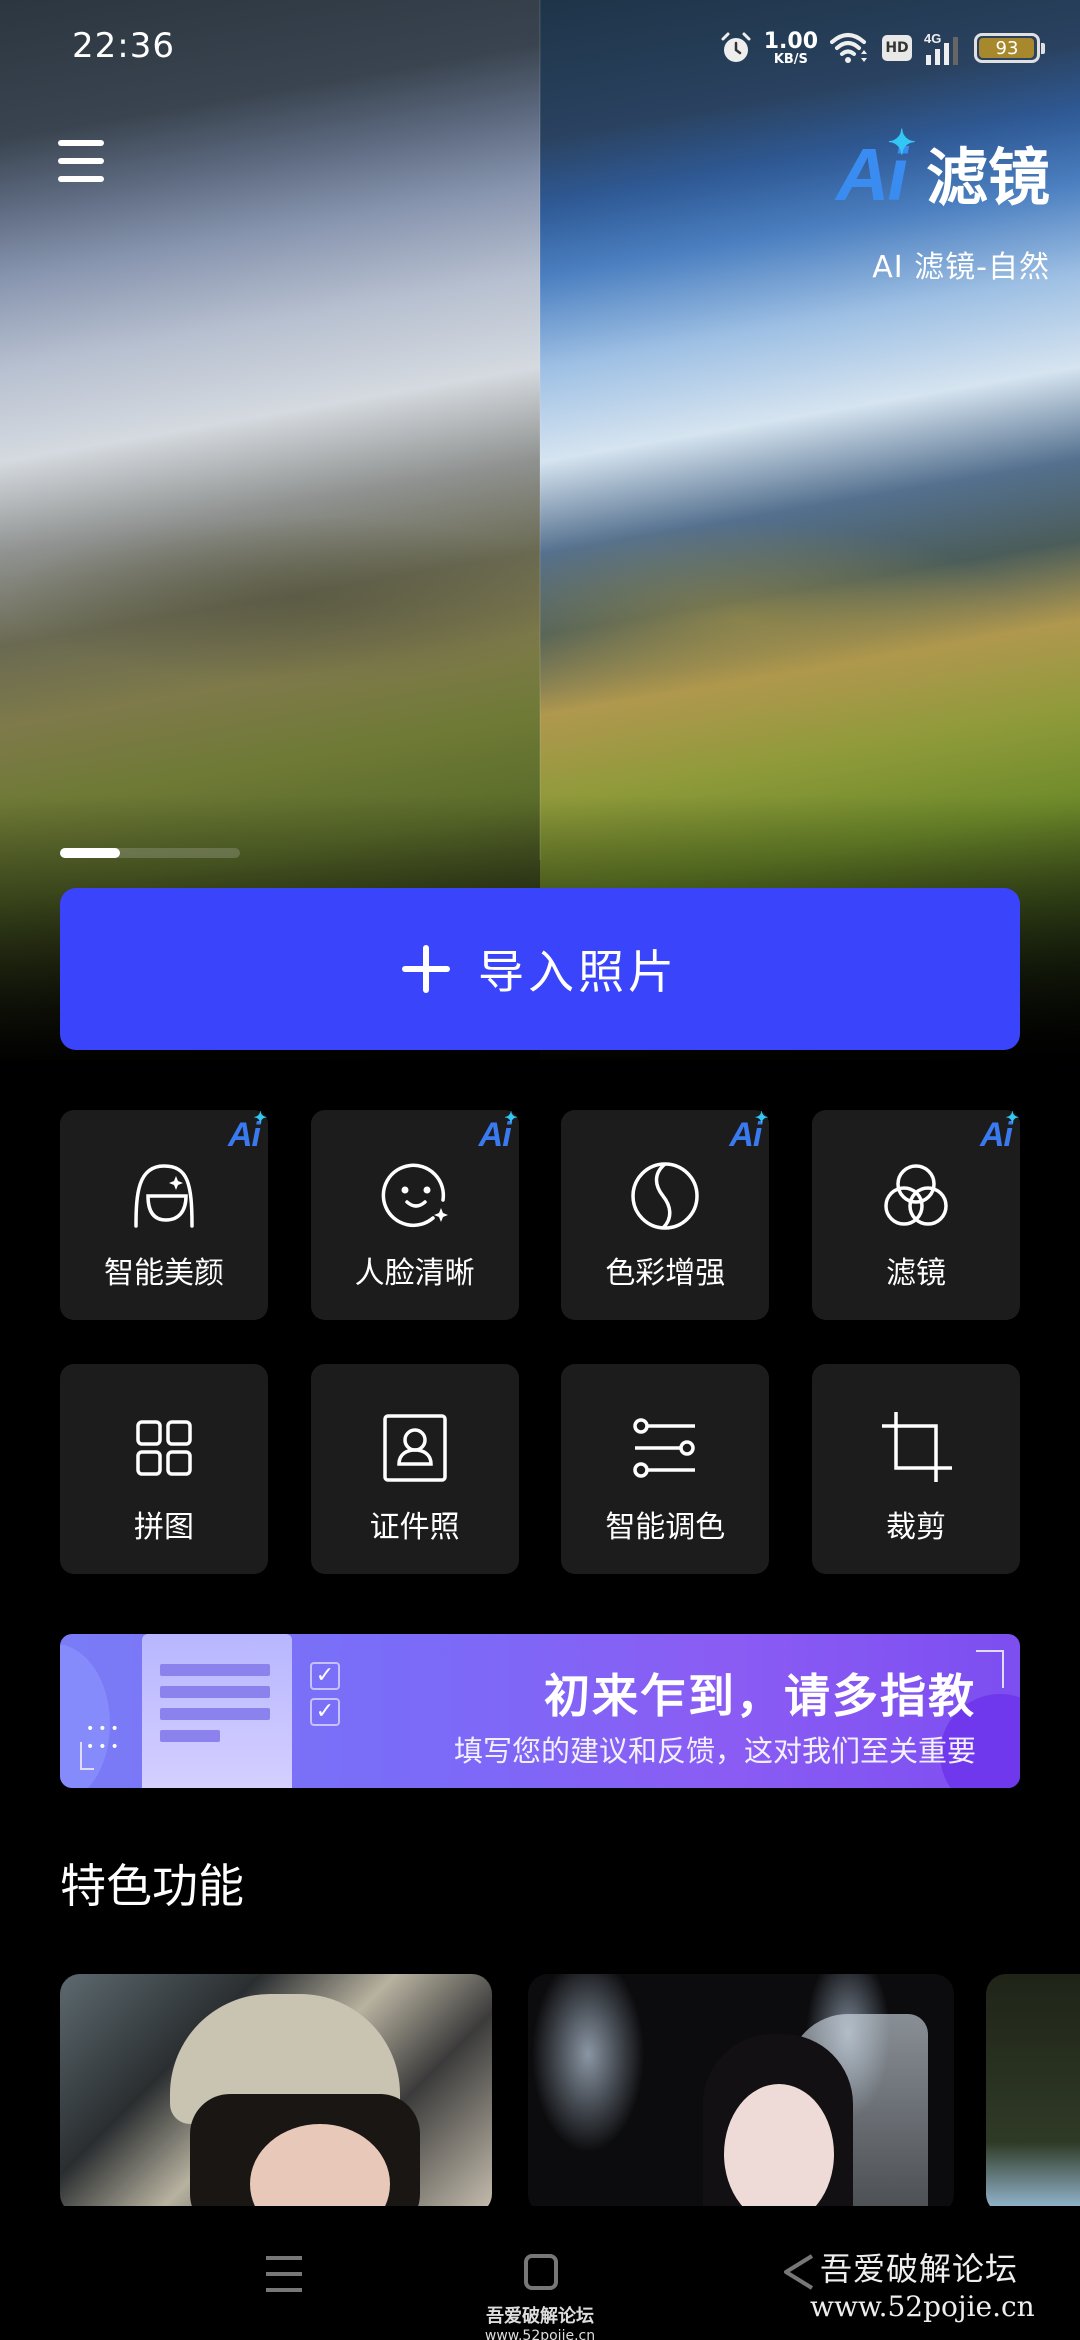  I want to click on featured-section-title: 特色功能, so click(152, 1886).